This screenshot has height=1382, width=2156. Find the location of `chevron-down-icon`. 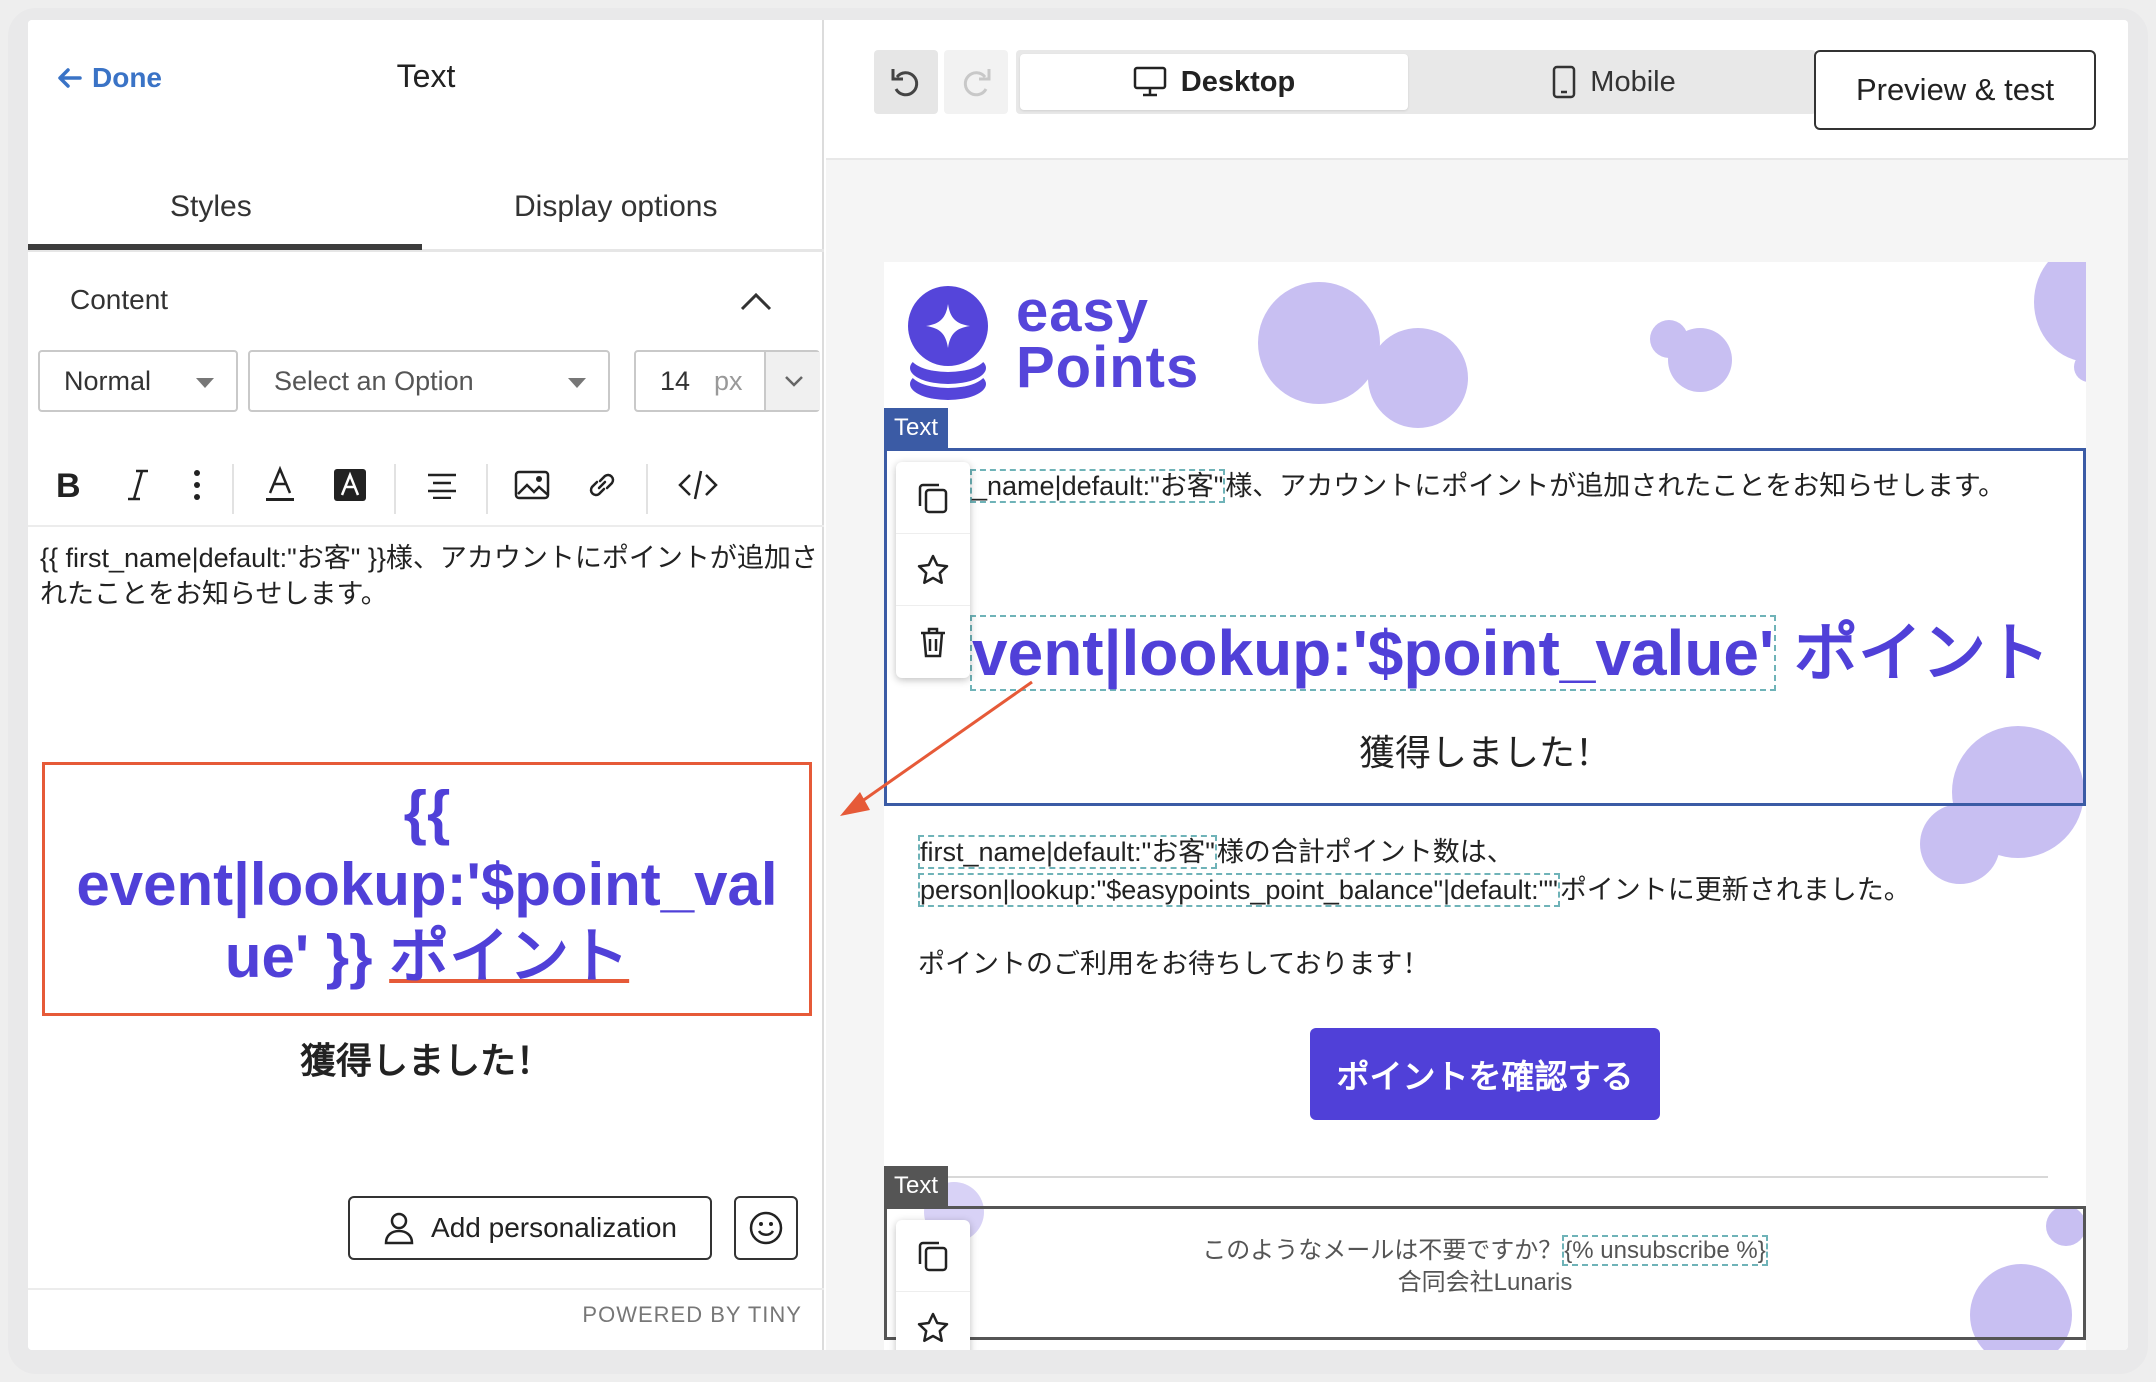

chevron-down-icon is located at coordinates (794, 381).